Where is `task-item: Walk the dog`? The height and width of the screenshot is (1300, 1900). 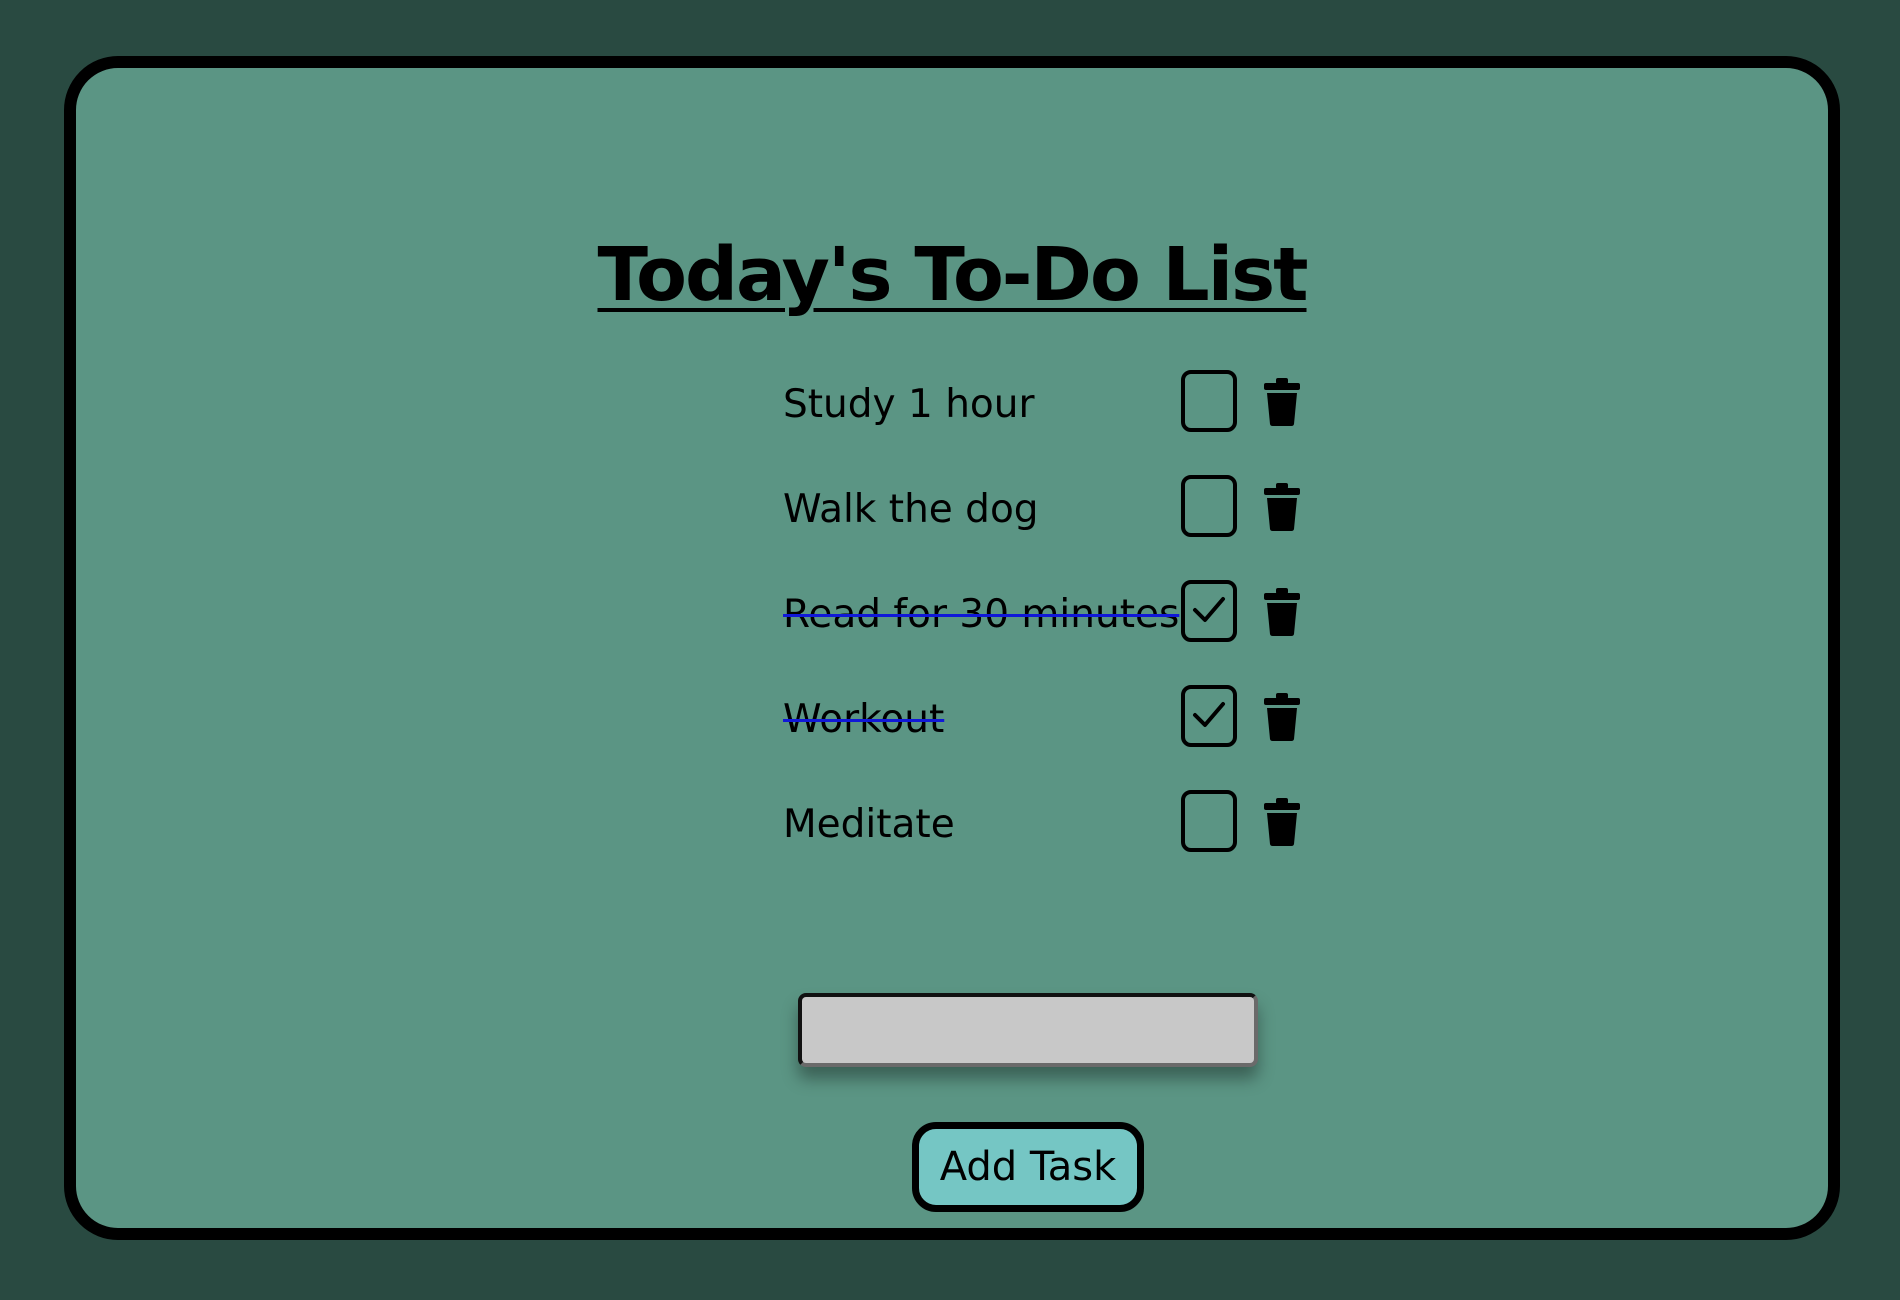 task-item: Walk the dog is located at coordinates (952, 510).